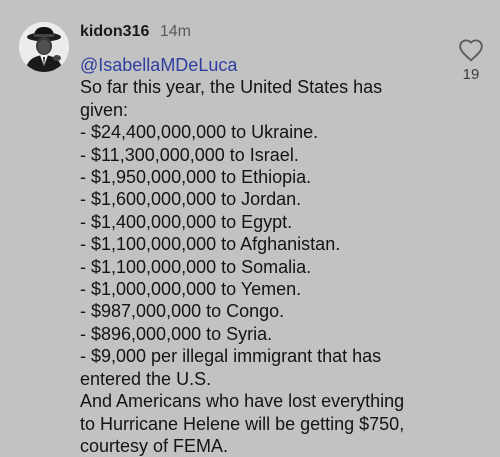  I want to click on comment-header: kidon316 14m, so click(135, 32).